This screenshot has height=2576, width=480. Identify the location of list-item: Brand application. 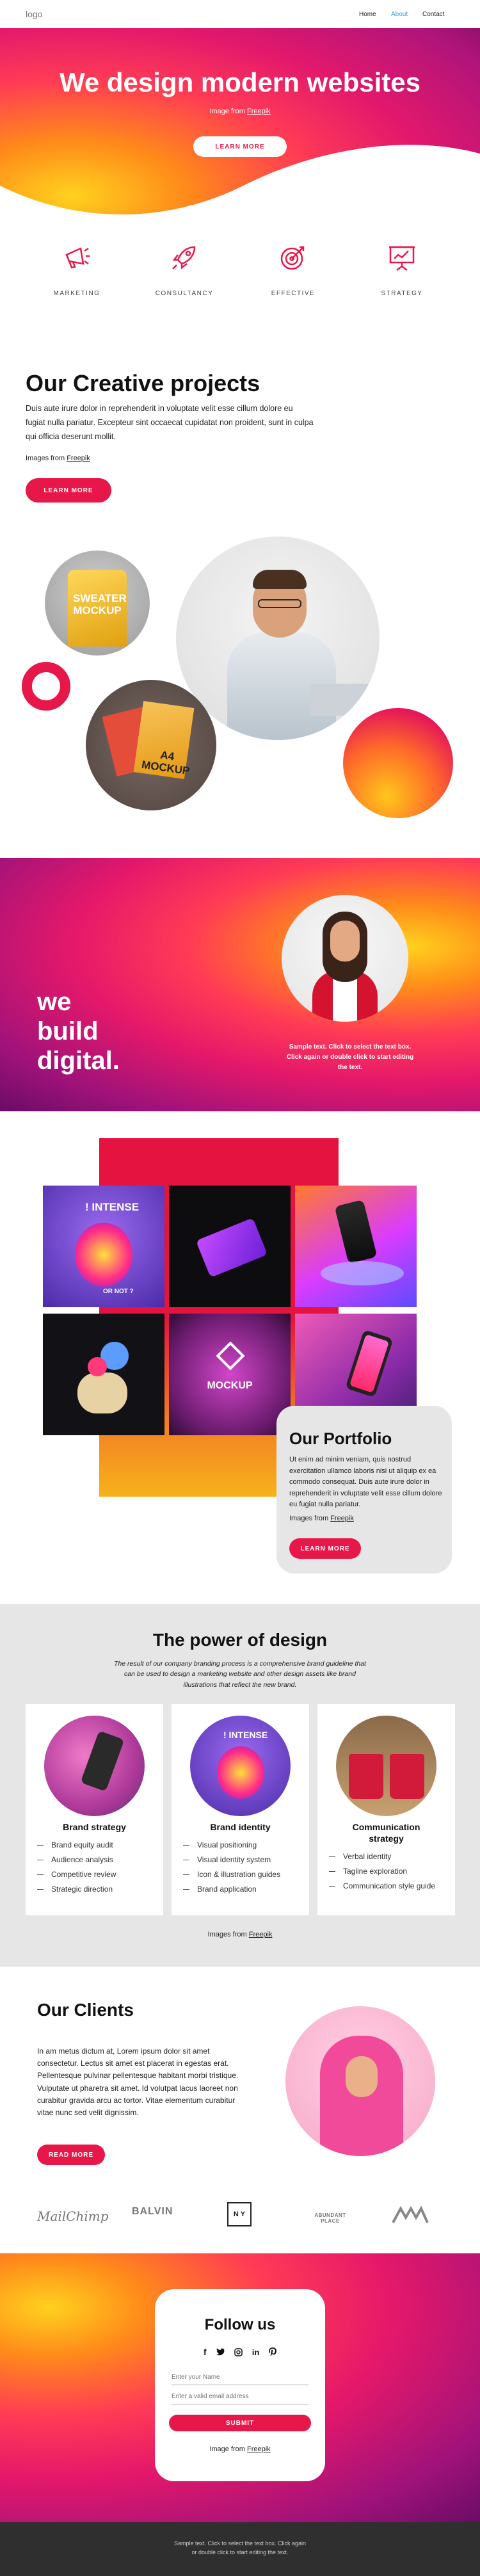
(231, 1889).